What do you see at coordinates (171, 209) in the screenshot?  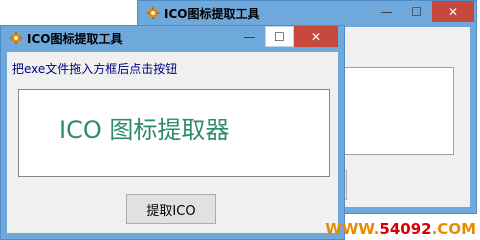 I see `extract-ico-button: 提取ICO` at bounding box center [171, 209].